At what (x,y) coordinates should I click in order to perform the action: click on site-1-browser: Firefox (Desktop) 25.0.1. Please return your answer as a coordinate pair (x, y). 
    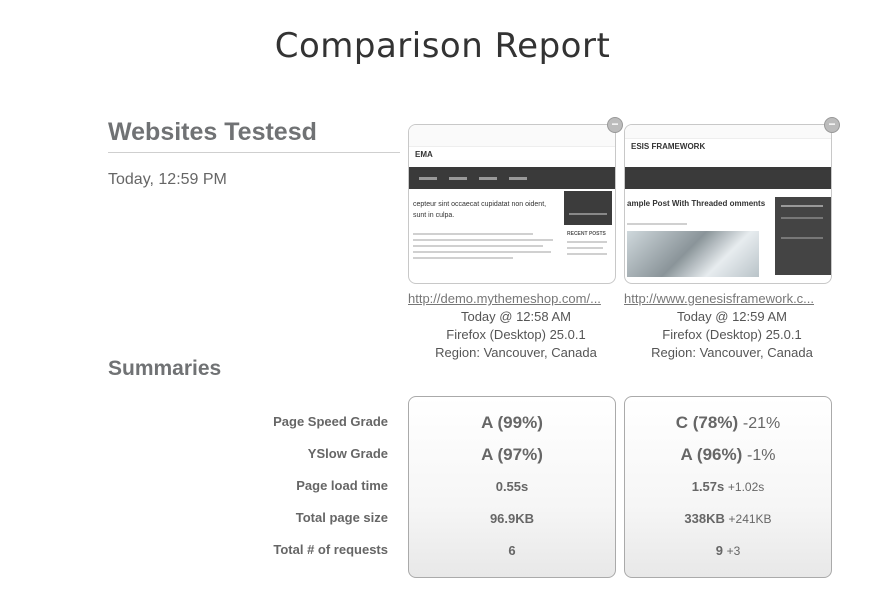
    Looking at the image, I should click on (516, 334).